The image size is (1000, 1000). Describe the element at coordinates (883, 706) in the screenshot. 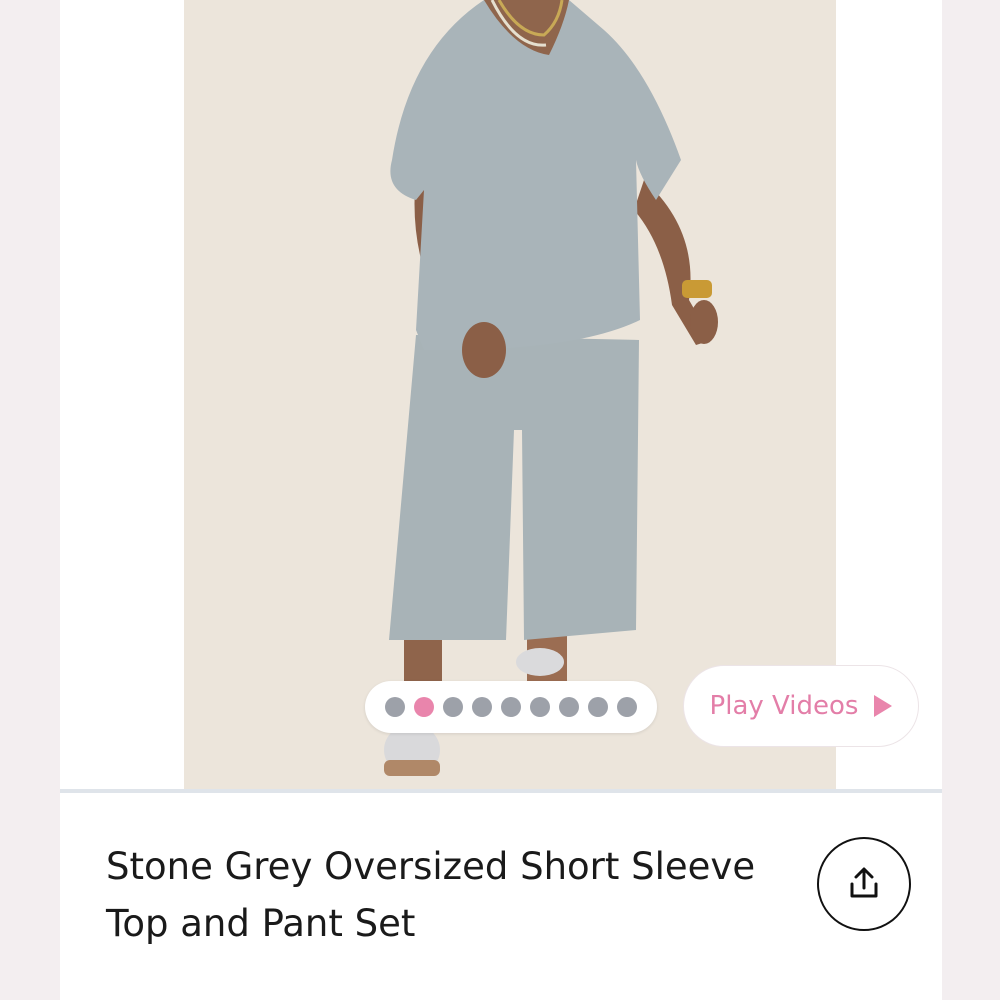

I see `play-triangle-icon` at that location.